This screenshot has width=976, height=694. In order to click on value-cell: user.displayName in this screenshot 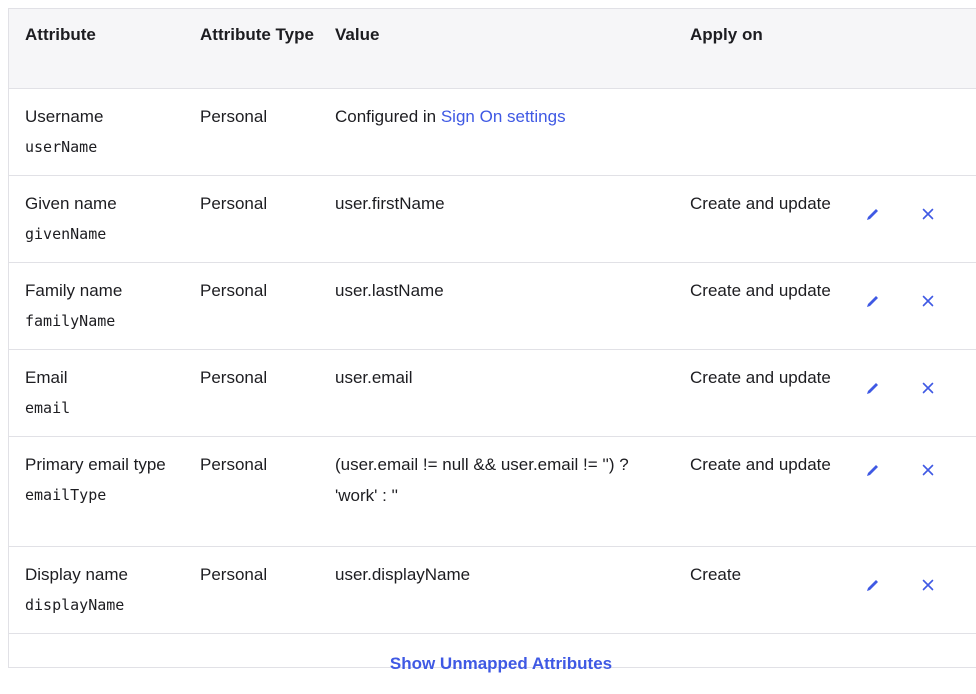, I will do `click(403, 574)`.